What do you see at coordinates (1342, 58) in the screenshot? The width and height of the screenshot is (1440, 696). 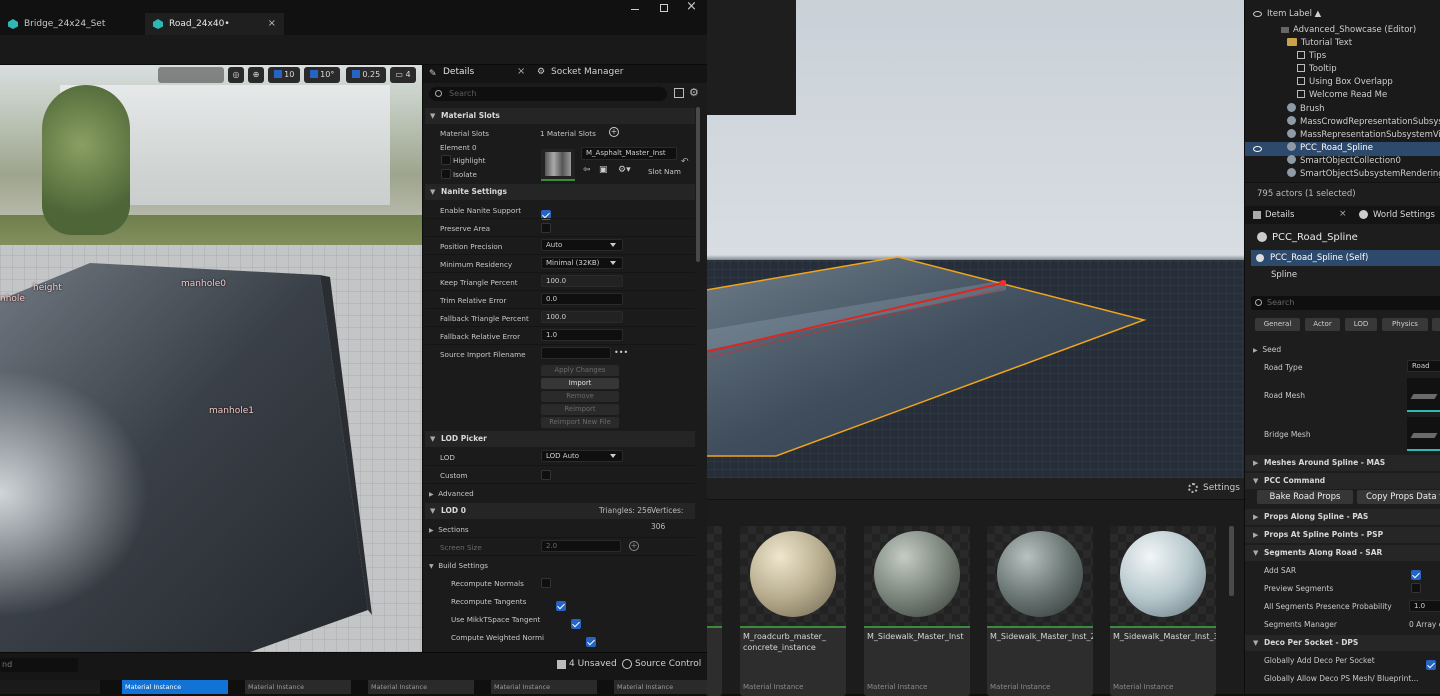 I see `outliner-row: Tips` at bounding box center [1342, 58].